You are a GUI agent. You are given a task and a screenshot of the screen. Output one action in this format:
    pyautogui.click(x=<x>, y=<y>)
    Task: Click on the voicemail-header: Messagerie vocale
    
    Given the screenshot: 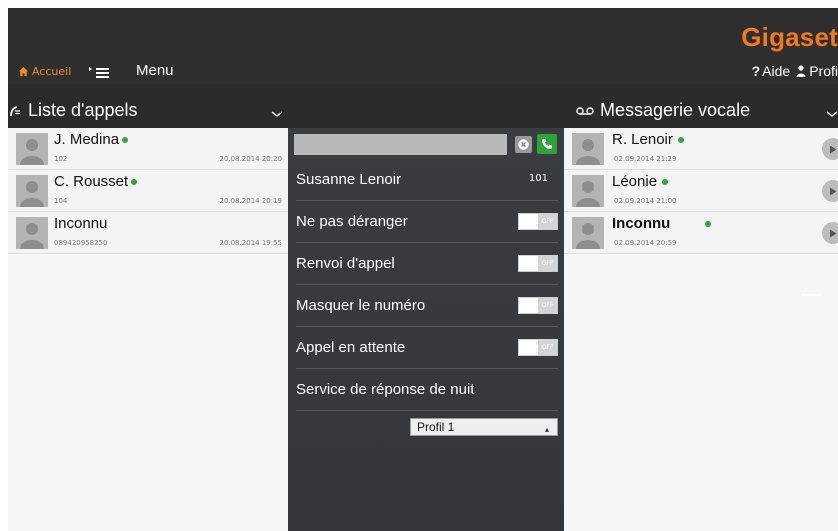 What is the action you would take?
    pyautogui.click(x=663, y=110)
    